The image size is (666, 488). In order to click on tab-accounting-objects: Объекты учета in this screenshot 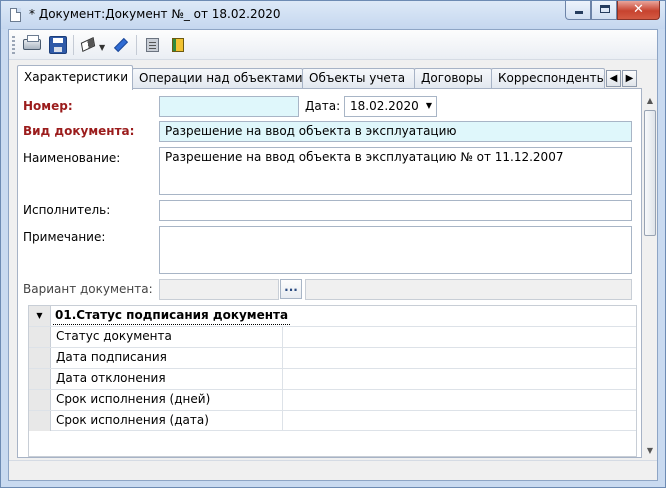, I will do `click(358, 78)`.